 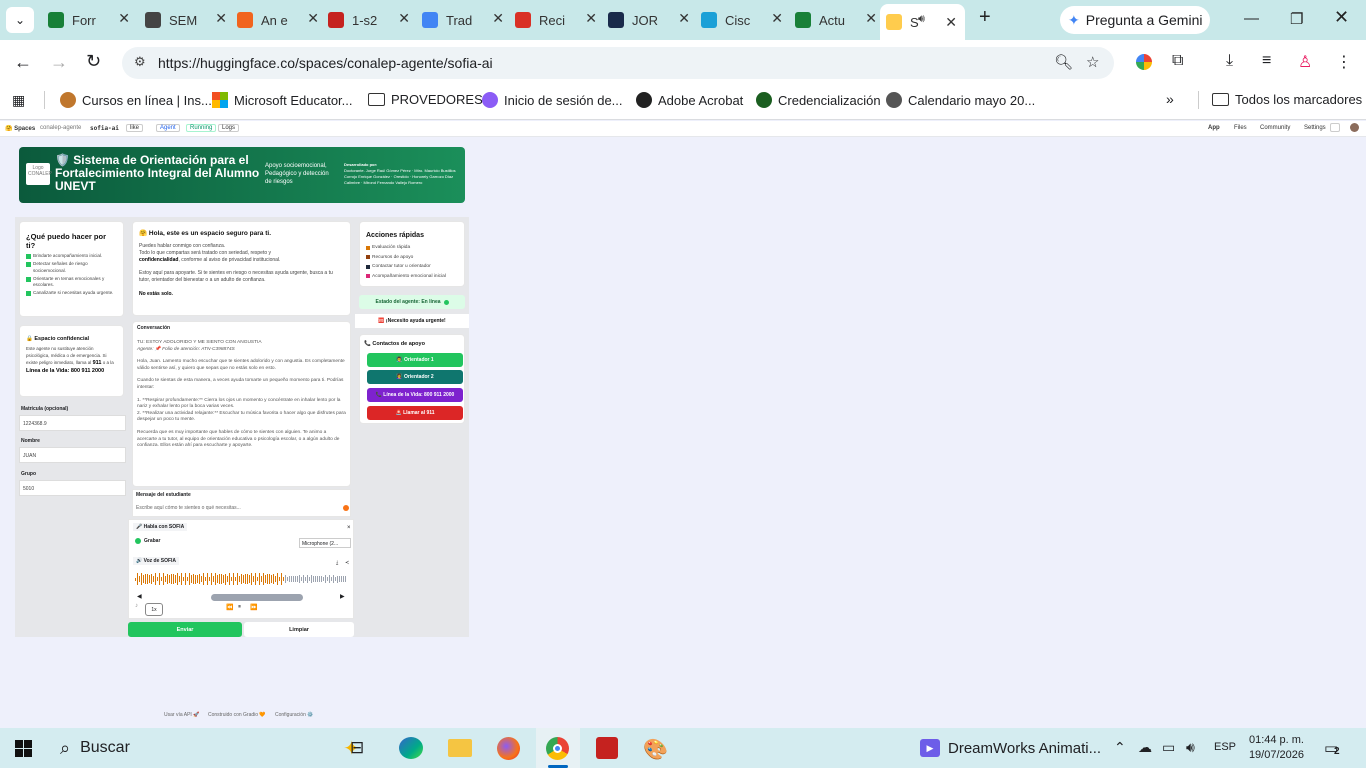 What do you see at coordinates (1354, 127) in the screenshot?
I see `hf-user-avatar` at bounding box center [1354, 127].